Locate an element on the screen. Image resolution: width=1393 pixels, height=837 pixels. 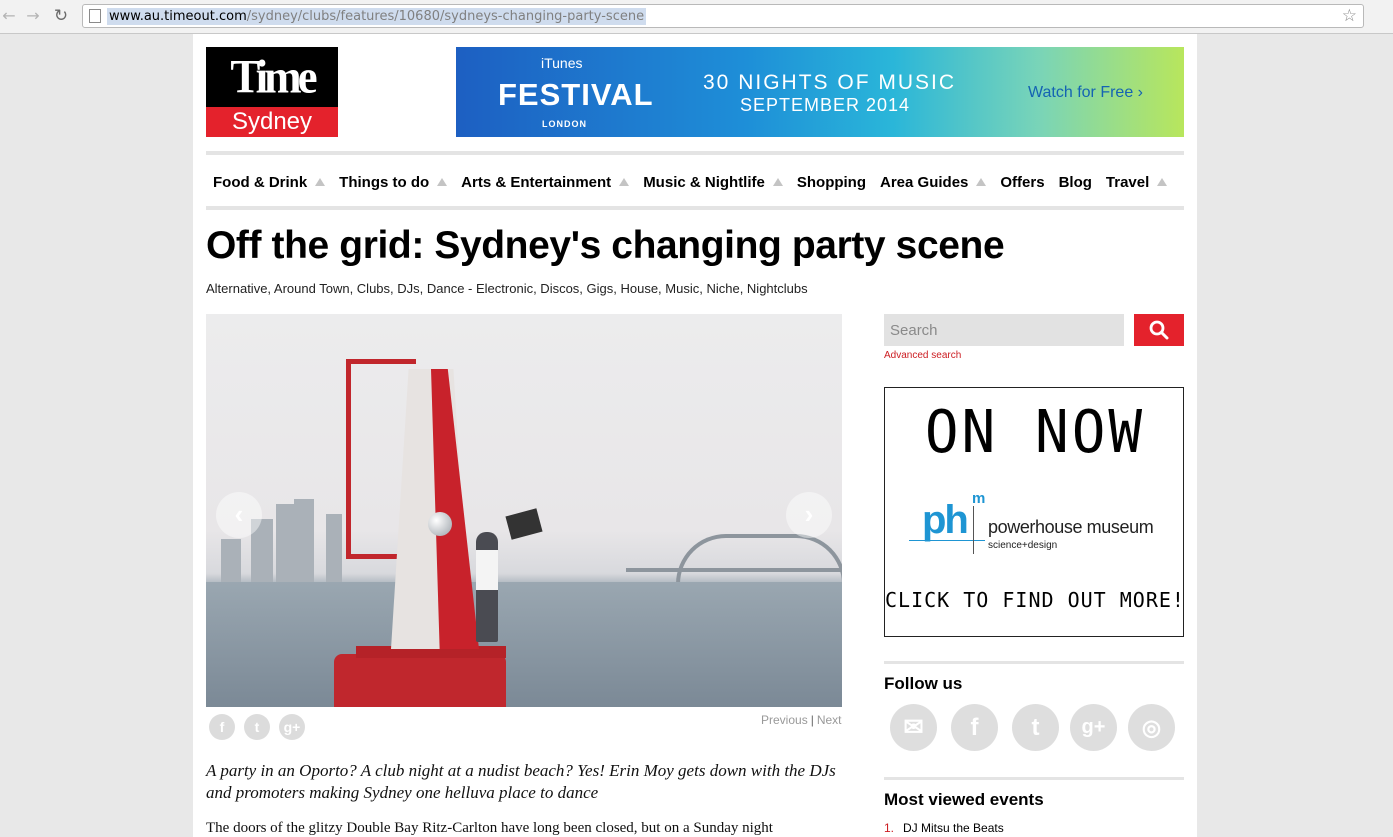
gallery-previous-link: Previous is located at coordinates (784, 720).